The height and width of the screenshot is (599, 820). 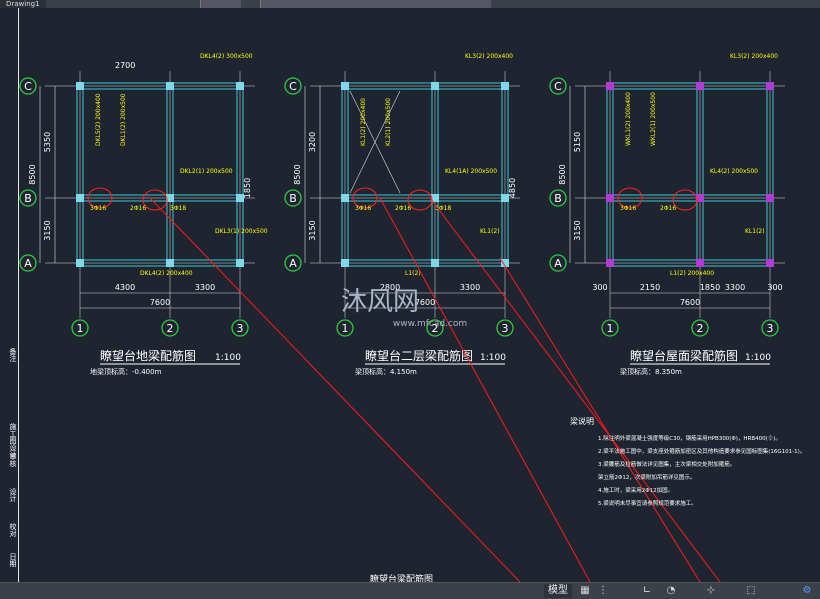 I want to click on beam-annotation: L1(2), so click(x=413, y=273).